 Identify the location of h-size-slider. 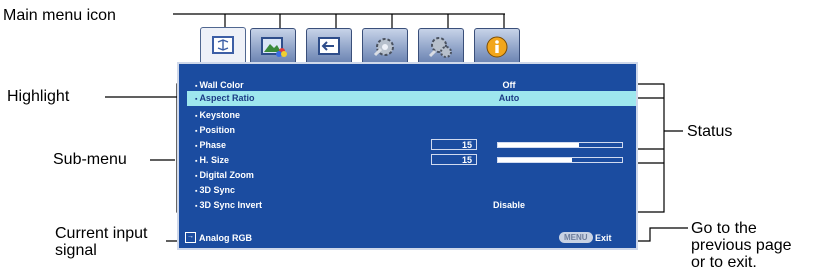
(560, 160).